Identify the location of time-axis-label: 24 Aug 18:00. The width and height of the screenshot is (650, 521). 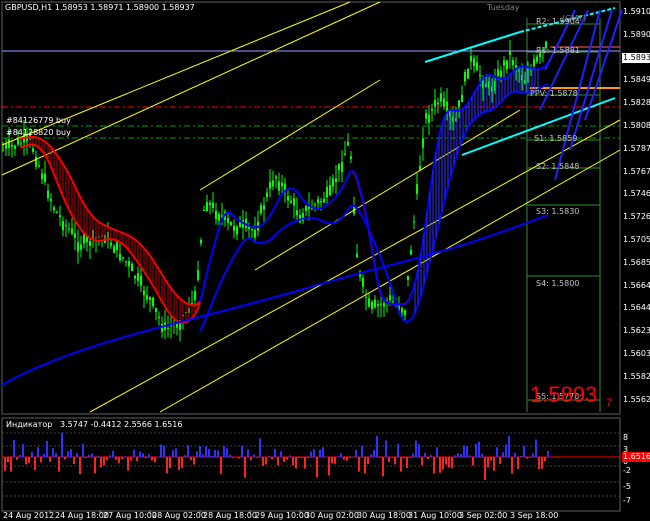
(82, 515).